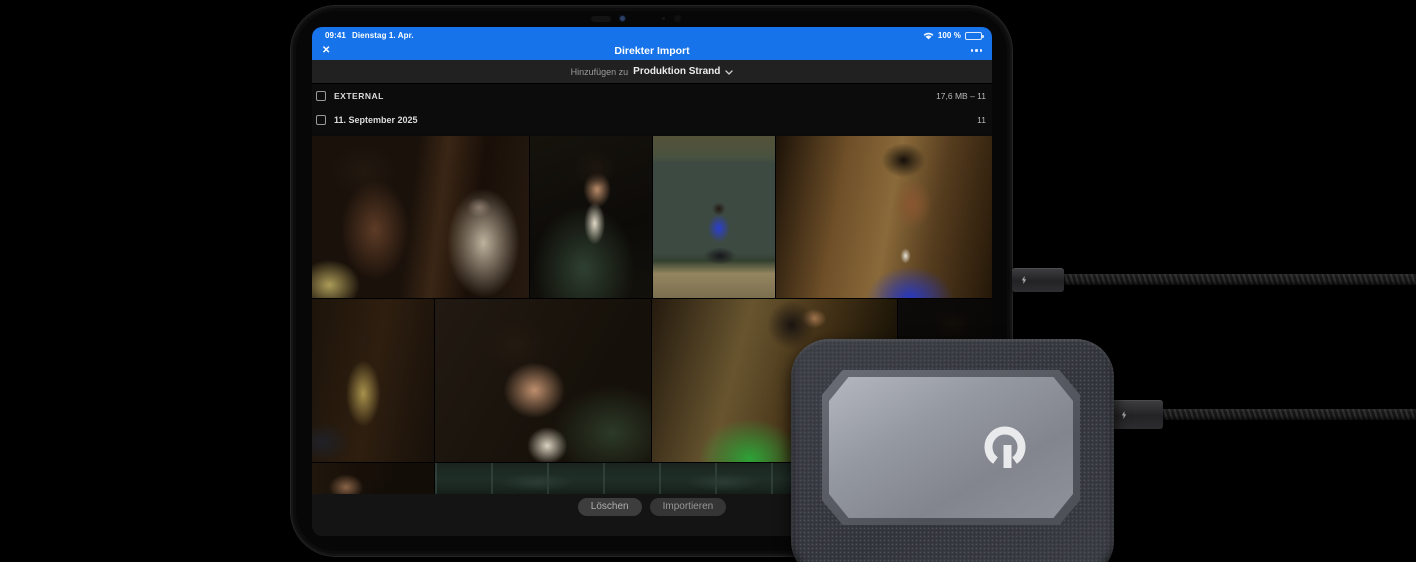 The image size is (1416, 562). Describe the element at coordinates (677, 18) in the screenshot. I see `camera-ring` at that location.